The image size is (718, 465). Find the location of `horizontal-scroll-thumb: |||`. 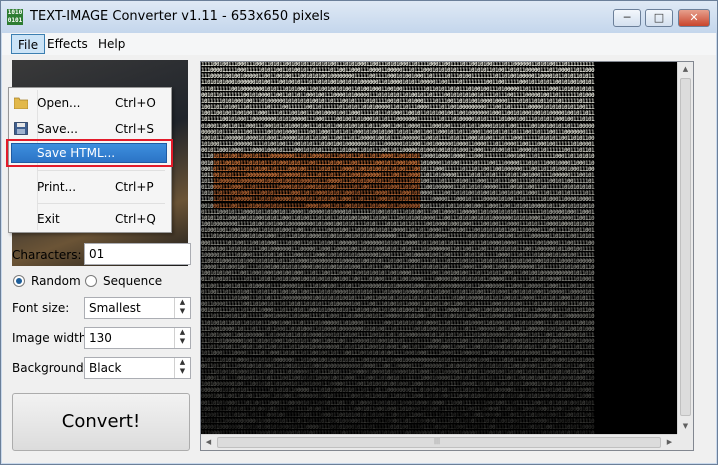

horizontal-scroll-thumb: ||| is located at coordinates (439, 442).